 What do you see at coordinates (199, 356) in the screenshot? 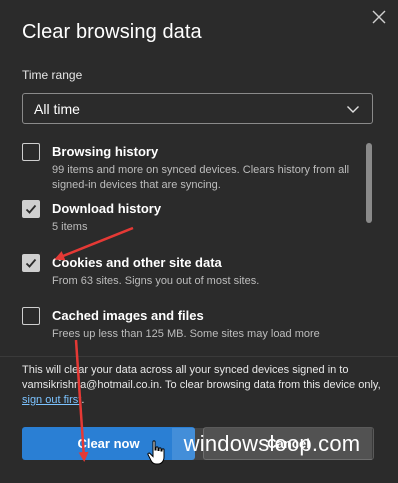
I see `divider` at bounding box center [199, 356].